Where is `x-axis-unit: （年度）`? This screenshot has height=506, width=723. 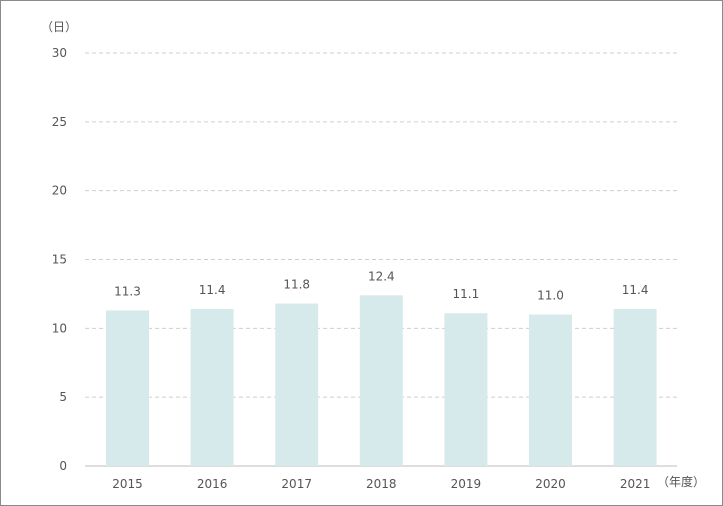 x-axis-unit: （年度） is located at coordinates (681, 481).